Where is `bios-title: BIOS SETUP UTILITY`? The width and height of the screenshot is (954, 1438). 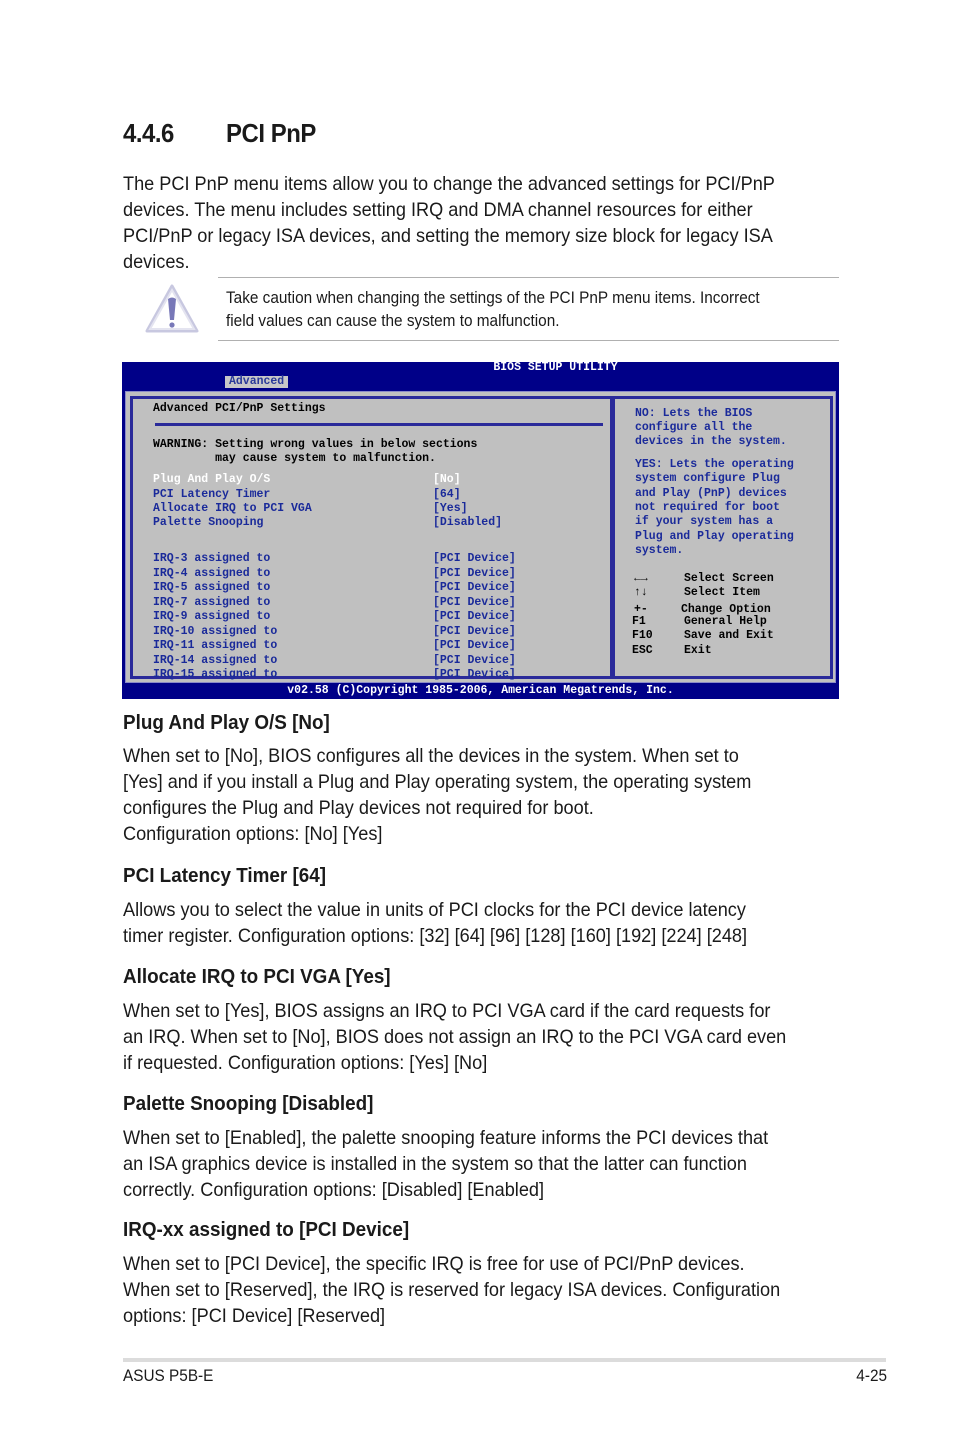 bios-title: BIOS SETUP UTILITY is located at coordinates (555, 367).